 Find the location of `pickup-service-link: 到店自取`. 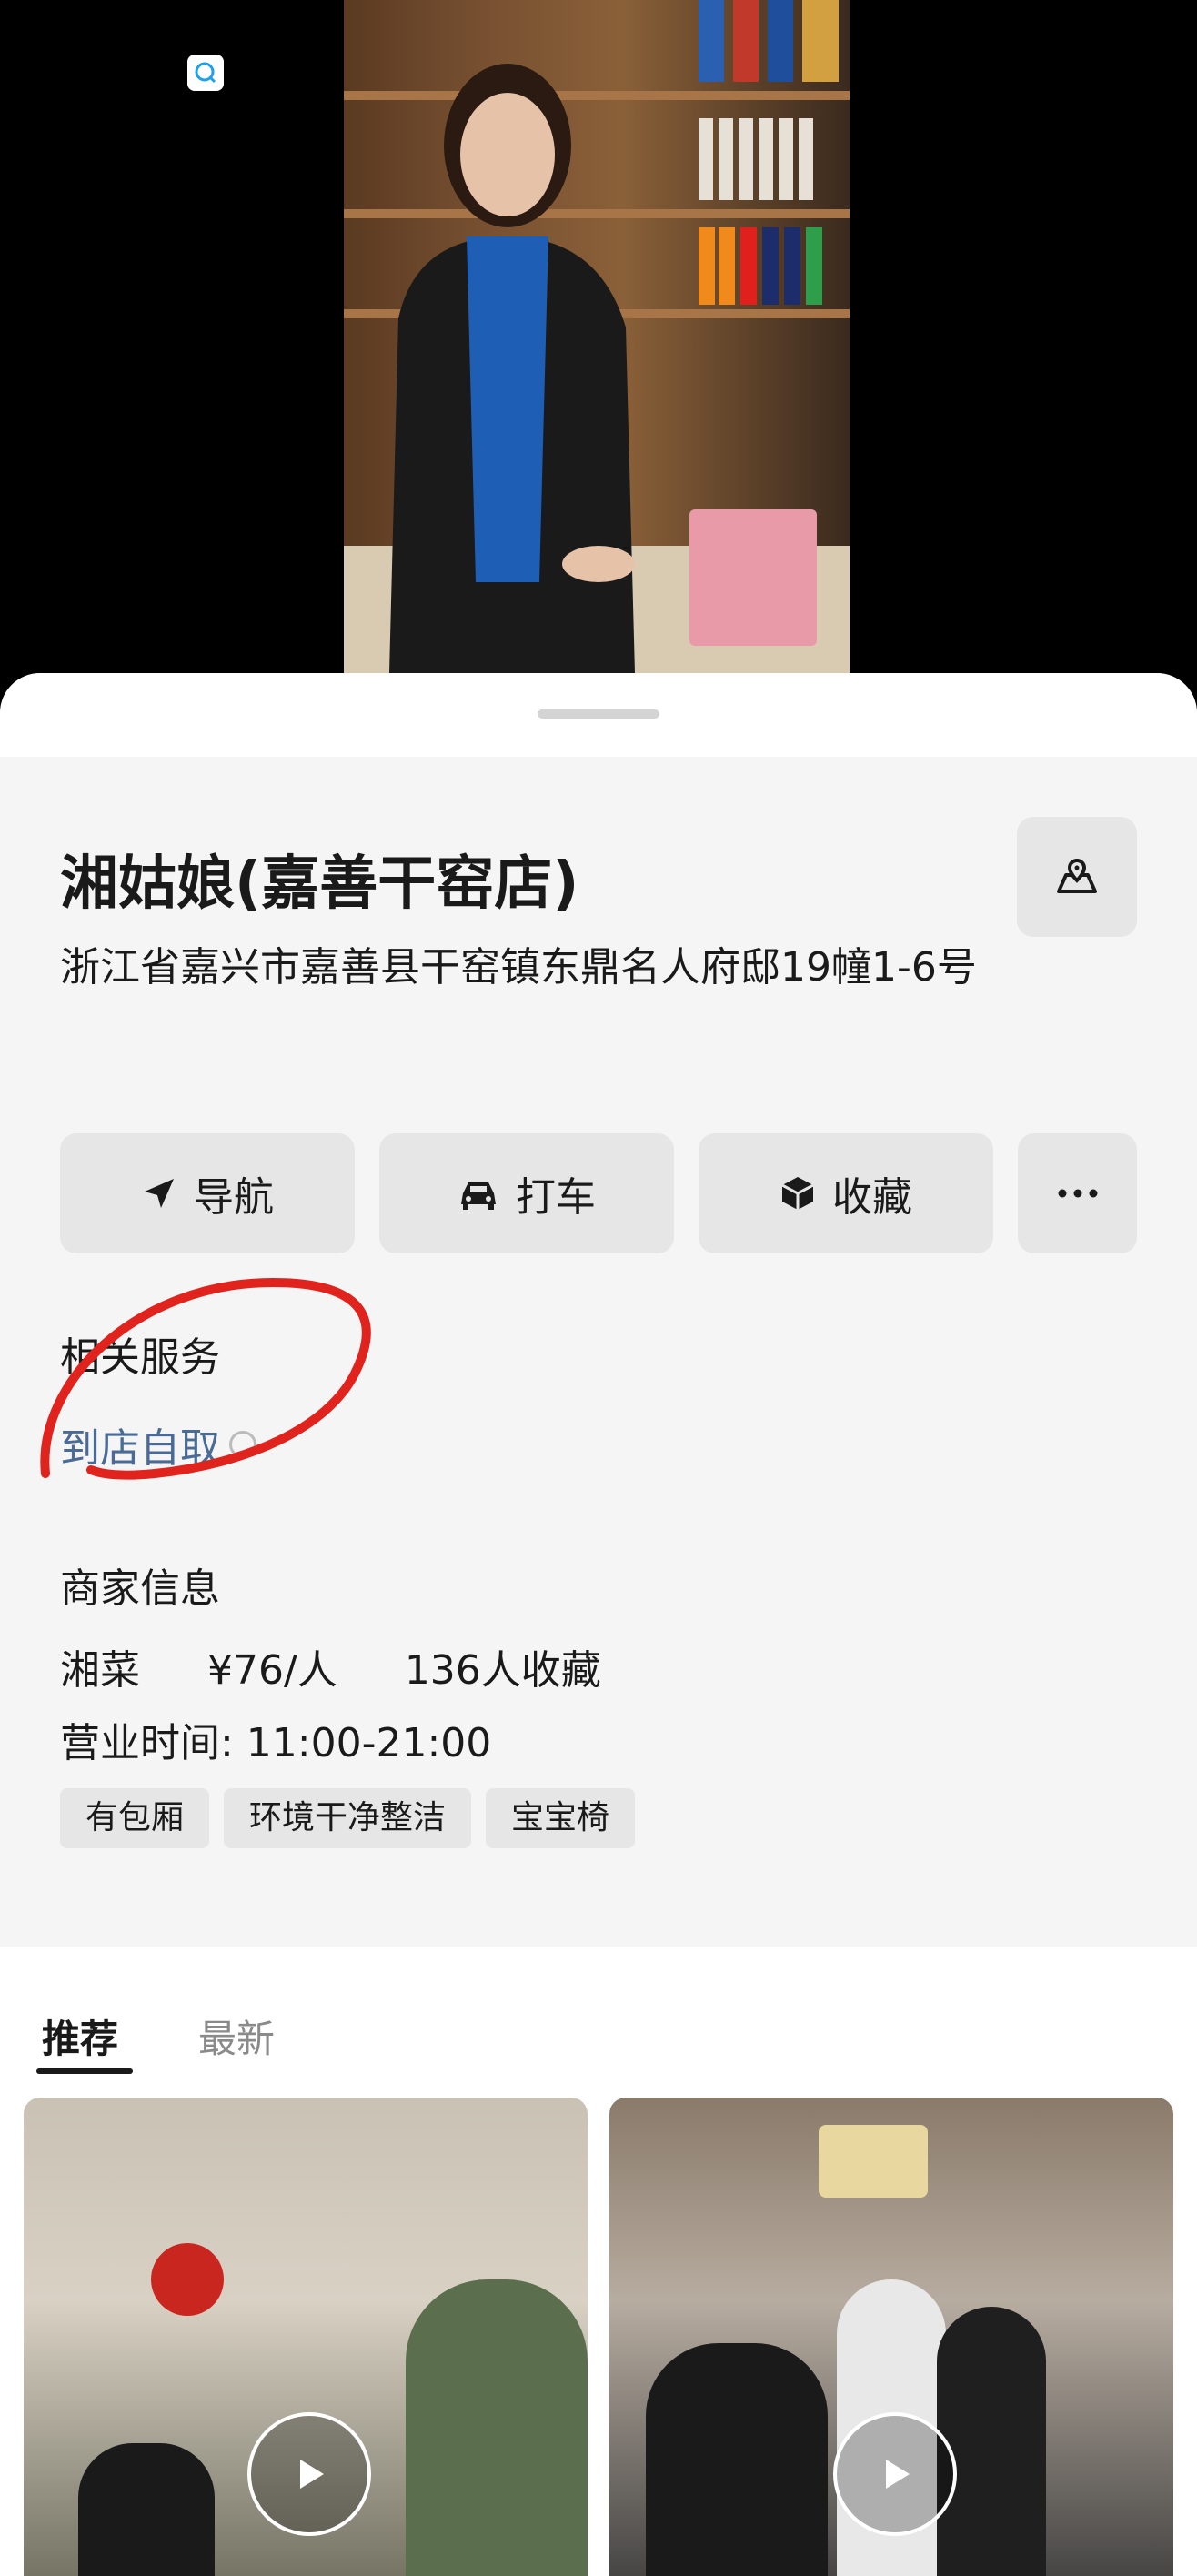

pickup-service-link: 到店自取 is located at coordinates (158, 1444).